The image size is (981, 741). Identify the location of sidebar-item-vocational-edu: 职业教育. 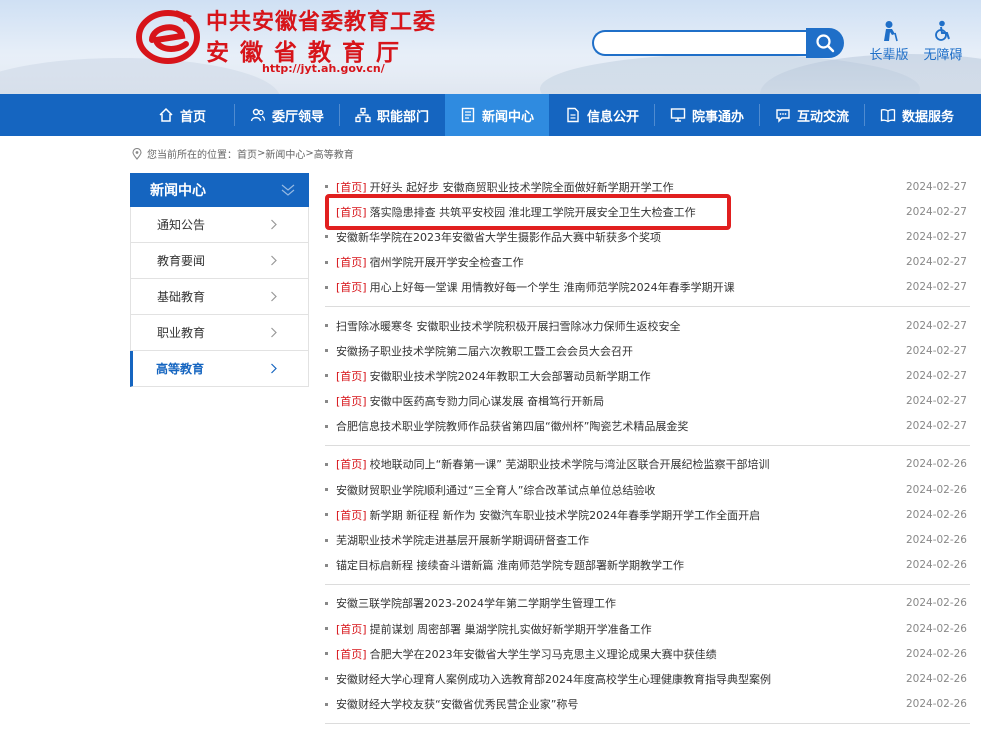
(219, 333).